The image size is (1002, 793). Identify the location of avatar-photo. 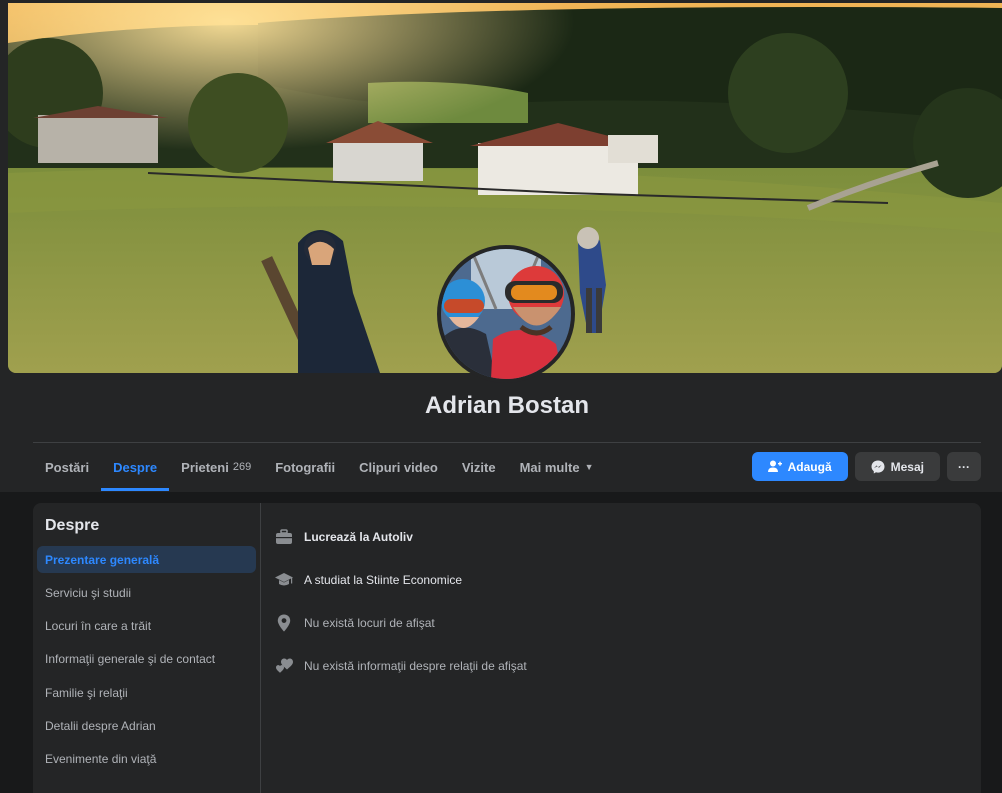
(506, 314).